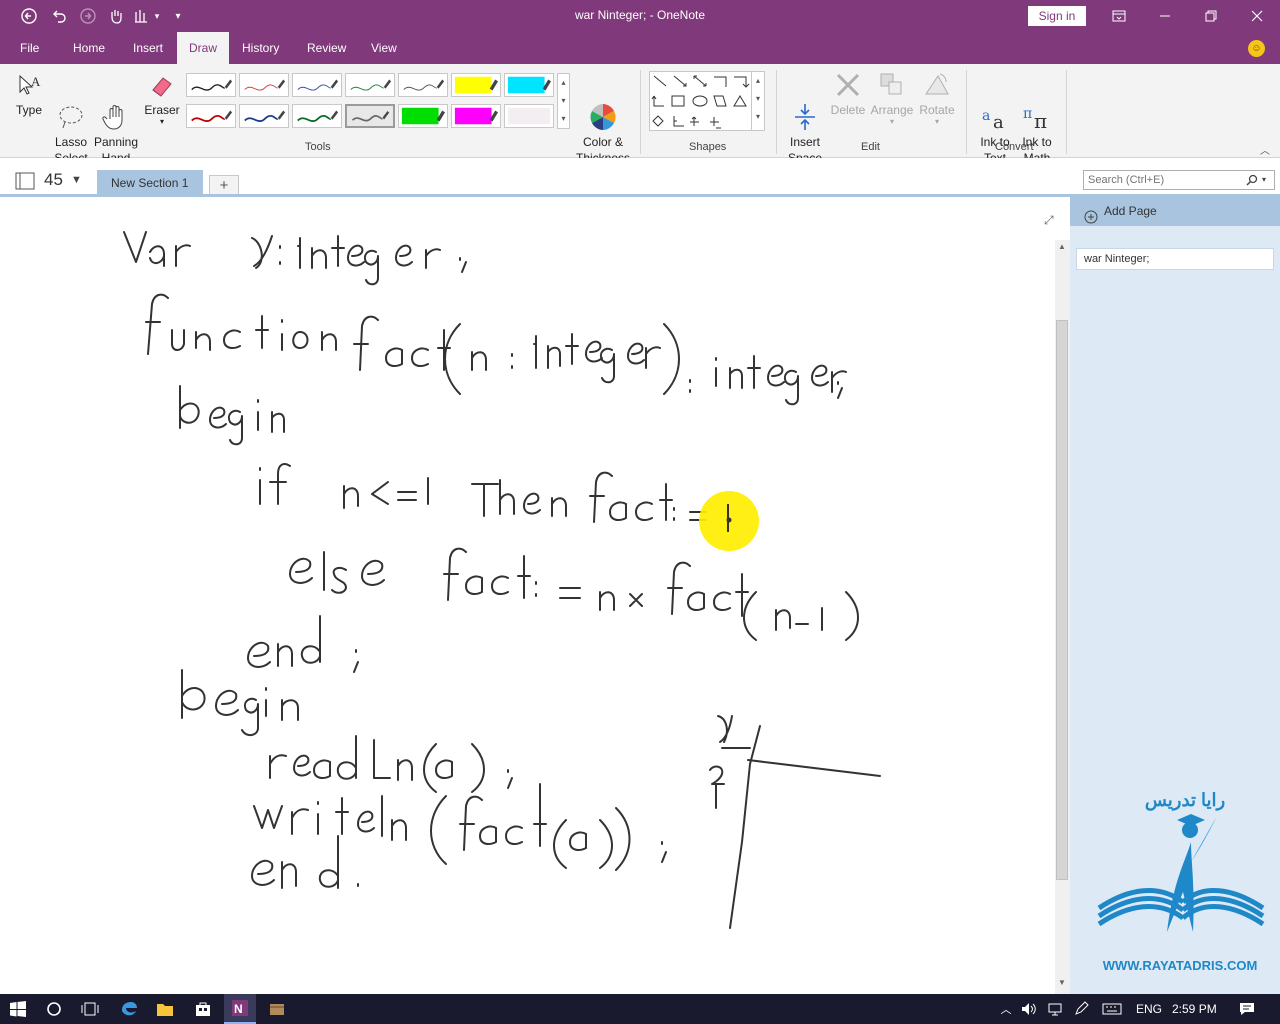  Describe the element at coordinates (89, 48) in the screenshot. I see `tab-home: Home` at that location.